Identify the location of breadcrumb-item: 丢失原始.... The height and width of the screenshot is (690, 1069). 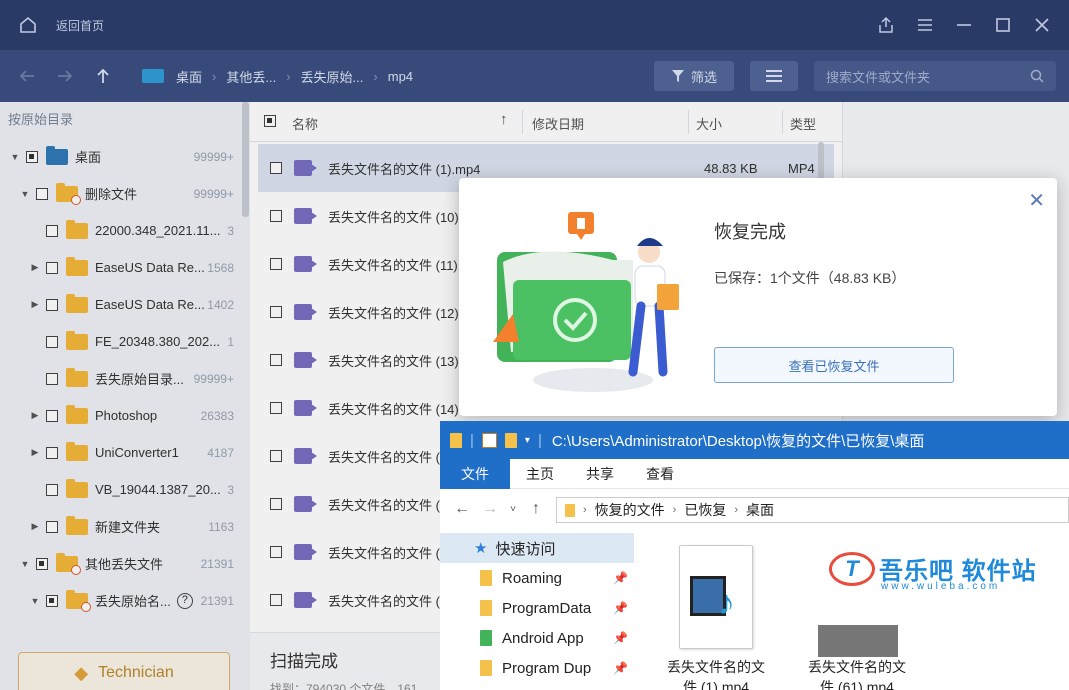
(332, 76).